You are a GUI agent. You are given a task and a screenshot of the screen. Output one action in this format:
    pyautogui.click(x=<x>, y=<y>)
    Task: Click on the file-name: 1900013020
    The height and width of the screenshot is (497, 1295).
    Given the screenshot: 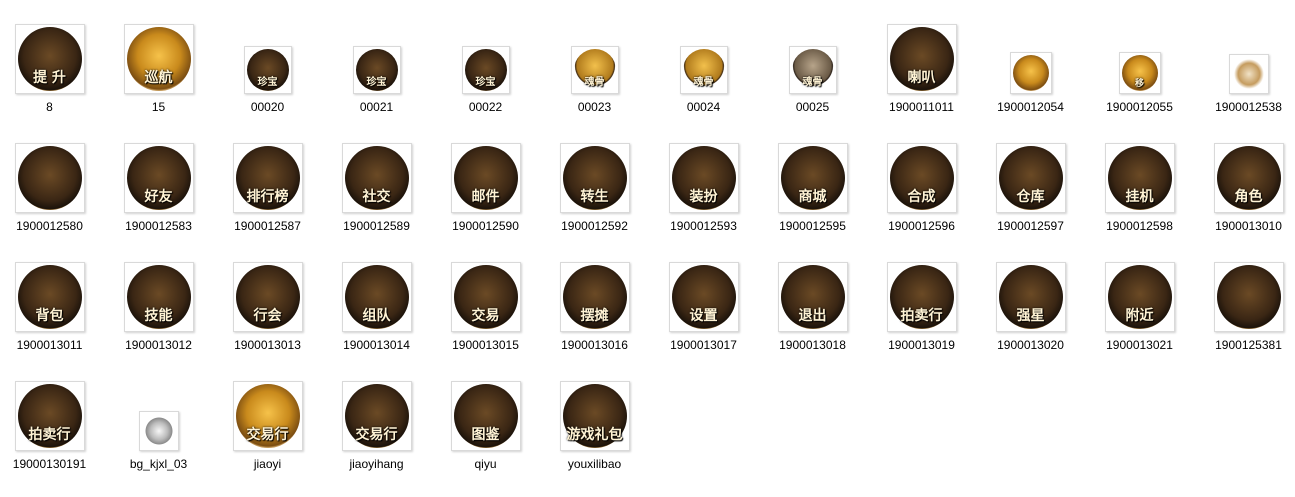 What is the action you would take?
    pyautogui.click(x=1030, y=345)
    